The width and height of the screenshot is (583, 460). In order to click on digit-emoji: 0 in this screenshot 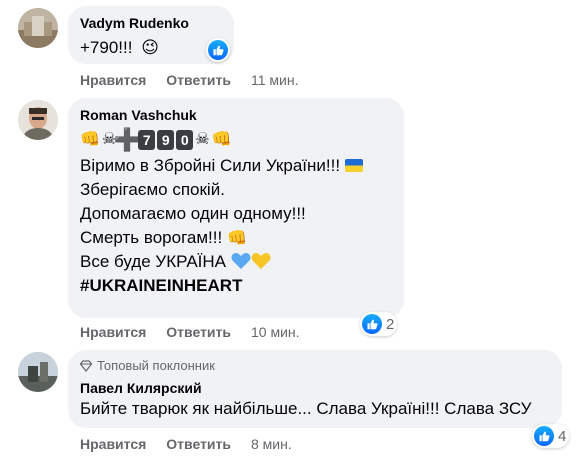, I will do `click(185, 140)`.